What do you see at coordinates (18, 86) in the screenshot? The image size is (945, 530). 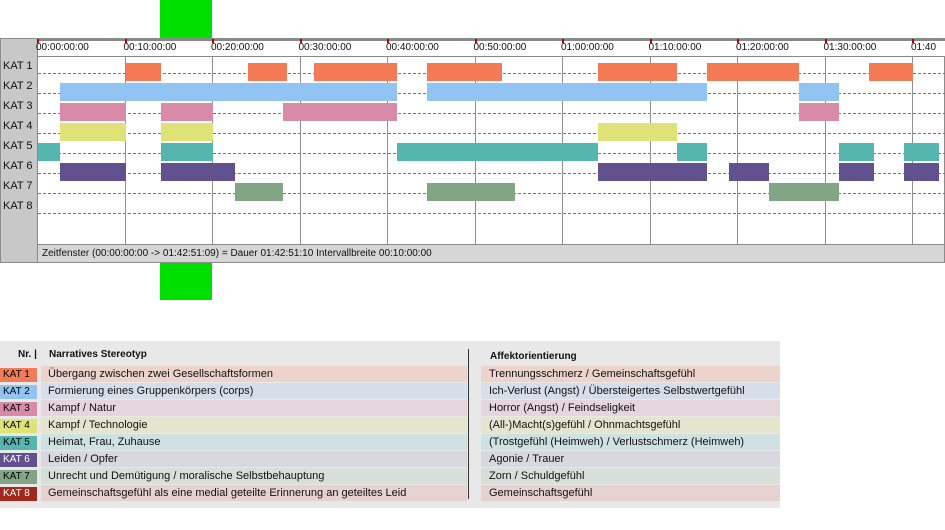 I see `category-label: KAT 2` at bounding box center [18, 86].